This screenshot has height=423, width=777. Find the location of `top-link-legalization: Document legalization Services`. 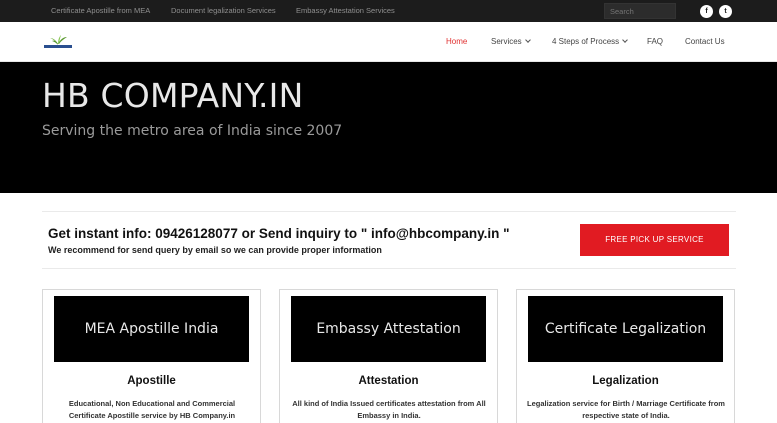

top-link-legalization: Document legalization Services is located at coordinates (223, 10).